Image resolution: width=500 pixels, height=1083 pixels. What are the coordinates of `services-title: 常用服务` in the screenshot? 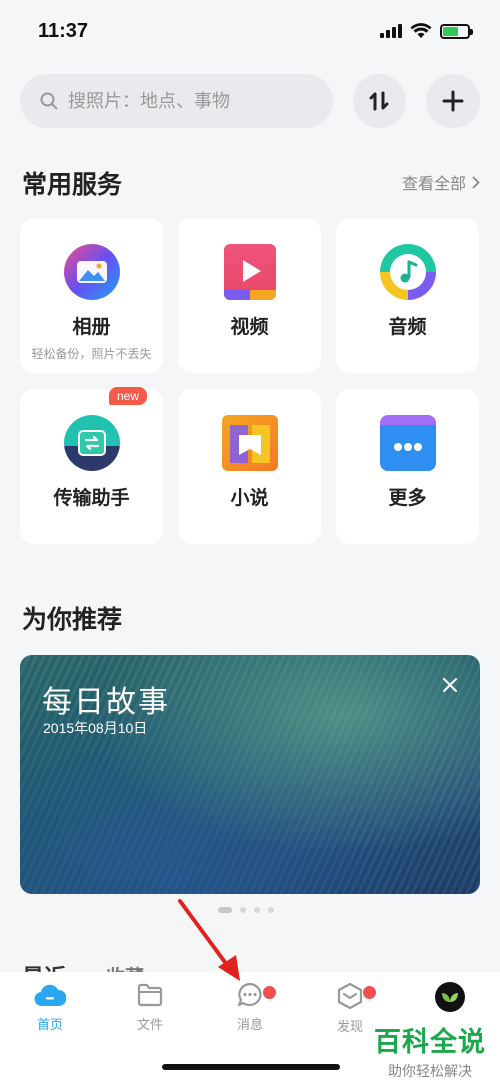 It's located at (72, 185).